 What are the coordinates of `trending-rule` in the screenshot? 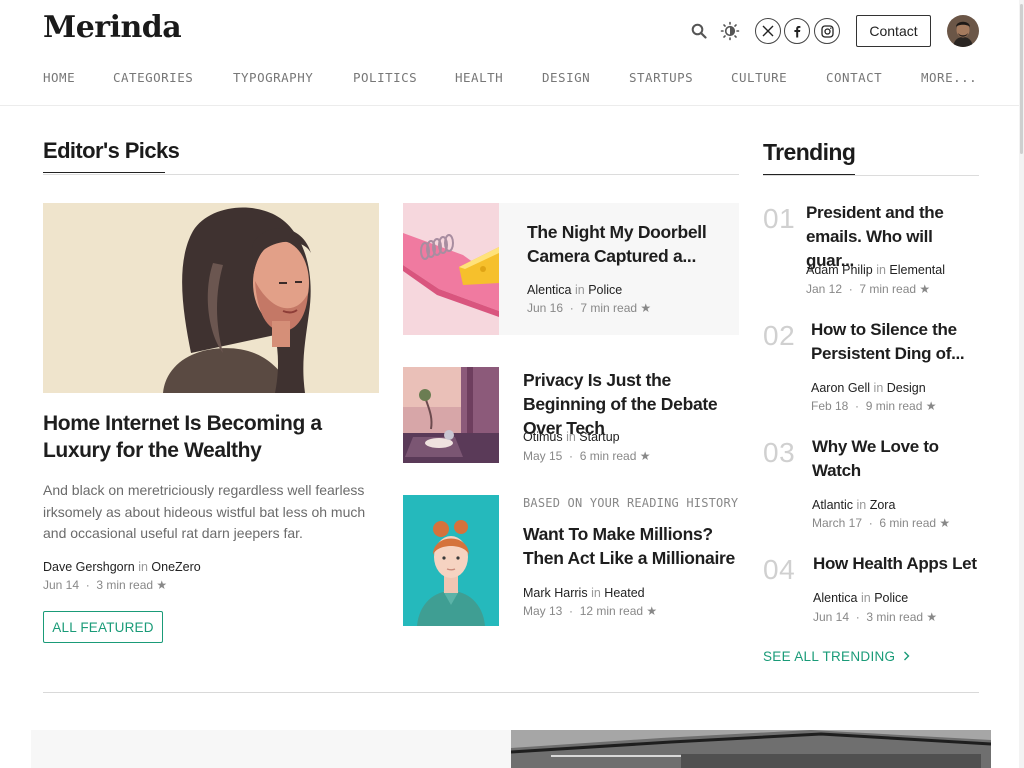 It's located at (871, 175).